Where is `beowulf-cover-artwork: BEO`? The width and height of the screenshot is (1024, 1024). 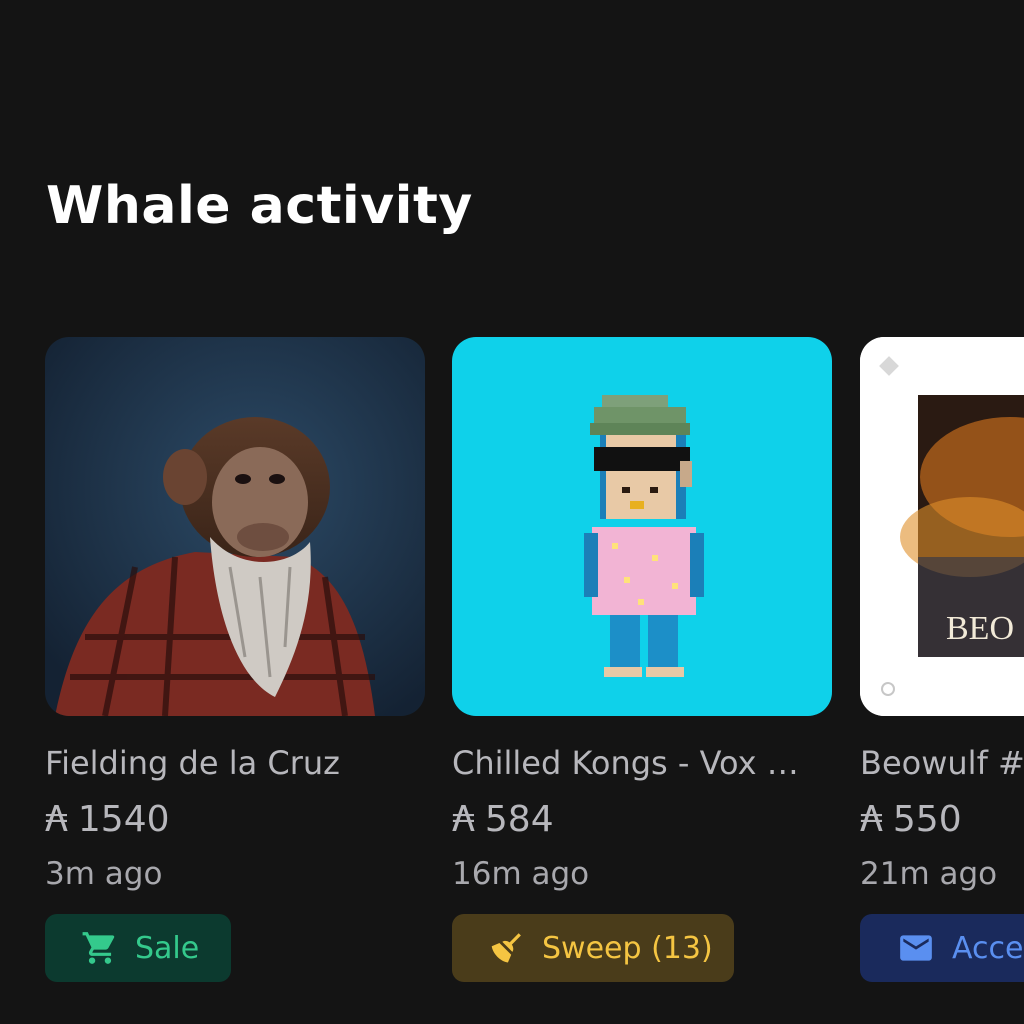 beowulf-cover-artwork: BEO is located at coordinates (942, 526).